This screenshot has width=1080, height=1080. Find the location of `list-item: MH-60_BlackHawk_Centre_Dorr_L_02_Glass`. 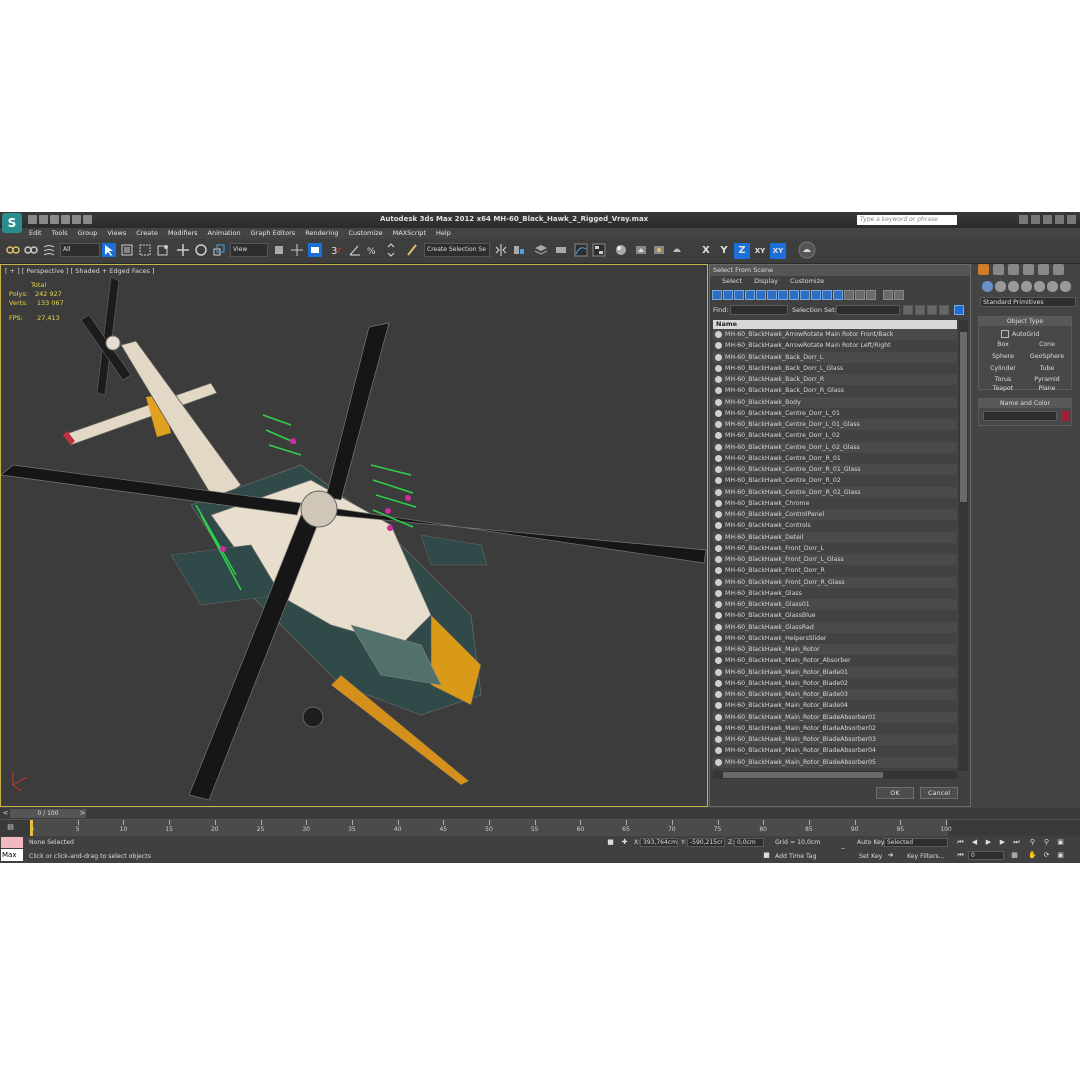

list-item: MH-60_BlackHawk_Centre_Dorr_L_02_Glass is located at coordinates (835, 447).